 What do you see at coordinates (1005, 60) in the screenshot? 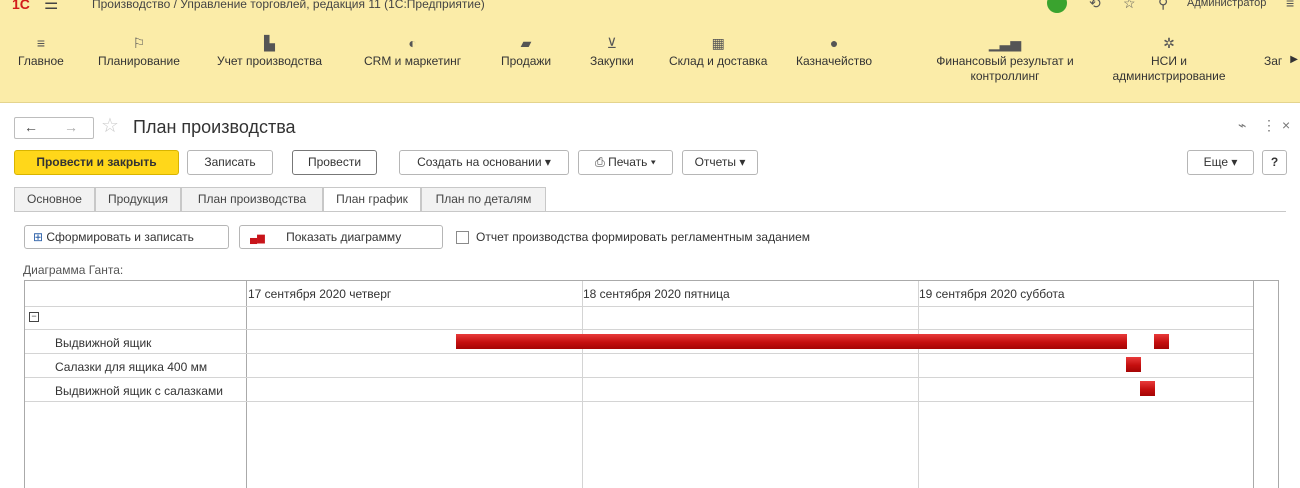
I see `section-financial-result: ▁▃▅ Финансовый результат и контроллинг` at bounding box center [1005, 60].